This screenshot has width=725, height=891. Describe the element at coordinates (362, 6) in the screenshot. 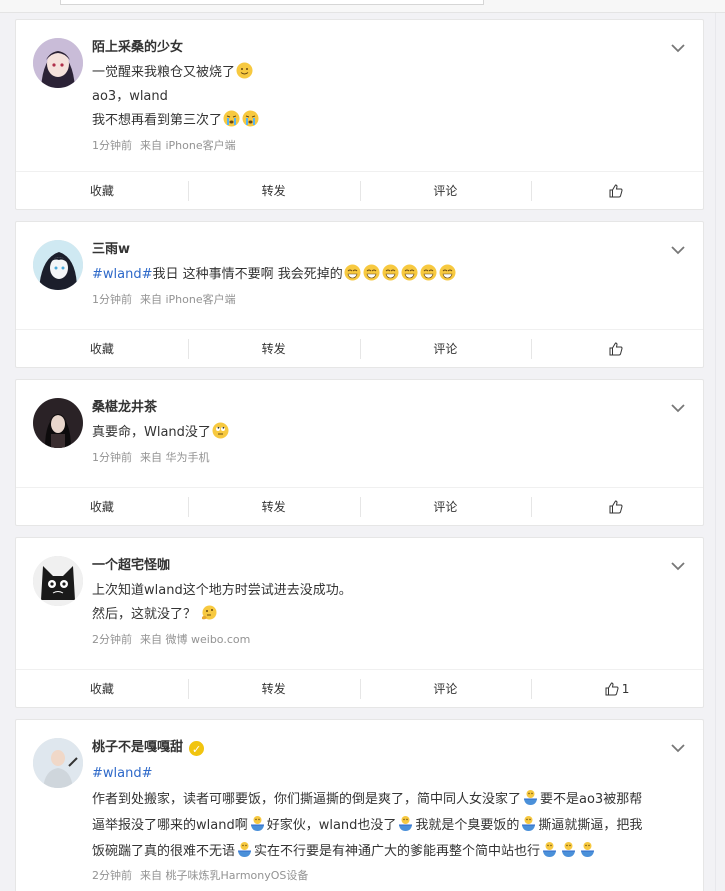

I see `top-bar` at that location.